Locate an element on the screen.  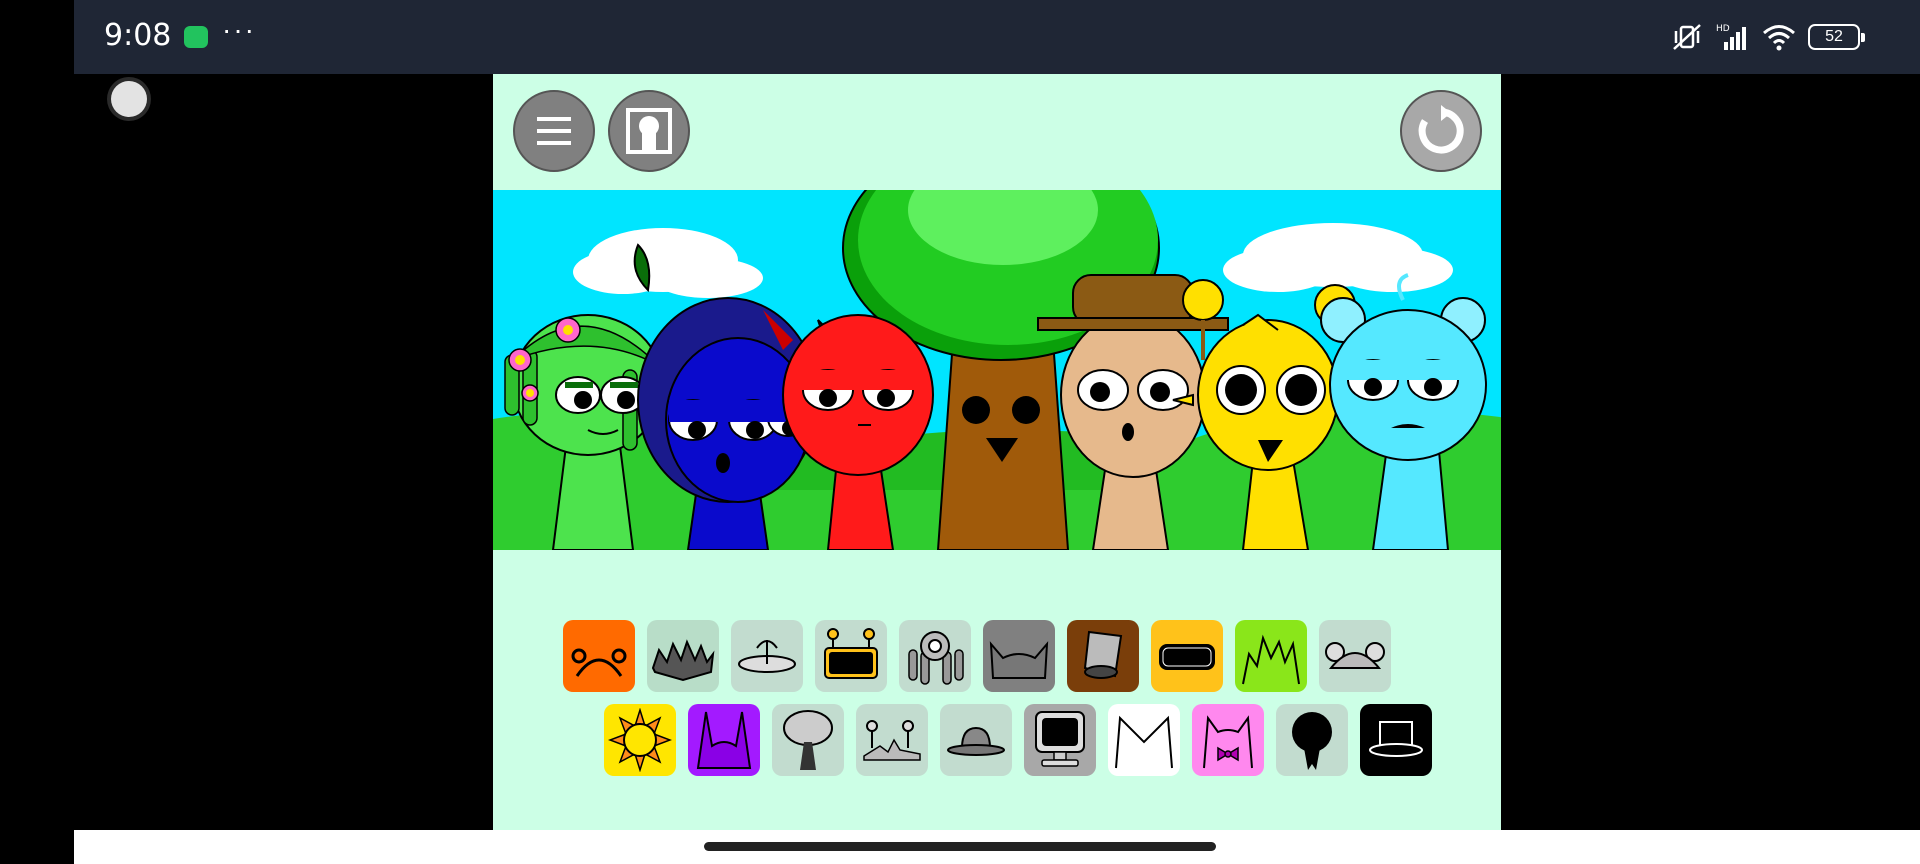
robot-head-icon is located at coordinates (851, 653).